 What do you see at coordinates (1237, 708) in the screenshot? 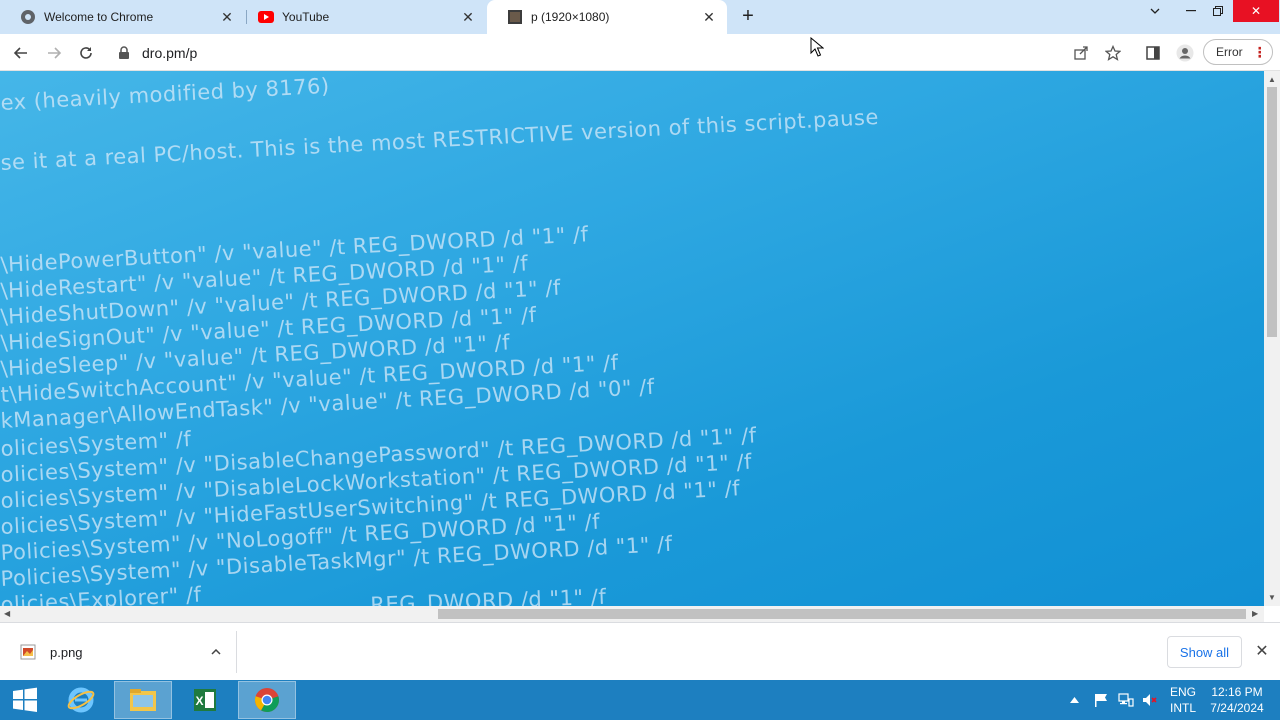
I see `clock-date: 7/24/2024` at bounding box center [1237, 708].